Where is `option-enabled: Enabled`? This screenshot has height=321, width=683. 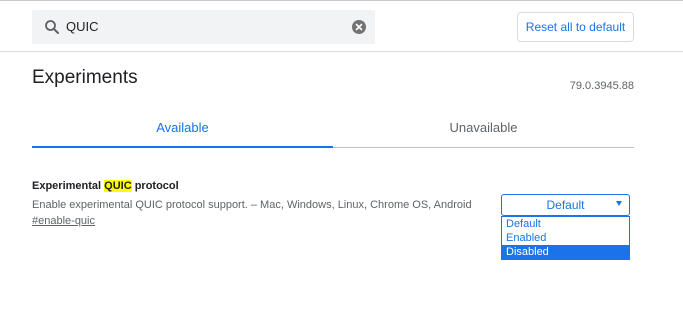 option-enabled: Enabled is located at coordinates (565, 238).